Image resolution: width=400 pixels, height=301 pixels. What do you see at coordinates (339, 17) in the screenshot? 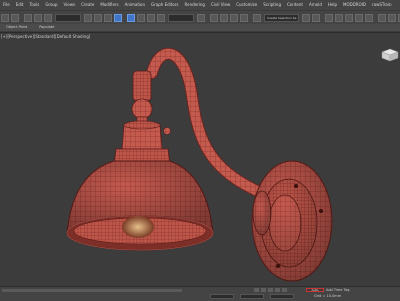
I see `layer-explorer-icon` at bounding box center [339, 17].